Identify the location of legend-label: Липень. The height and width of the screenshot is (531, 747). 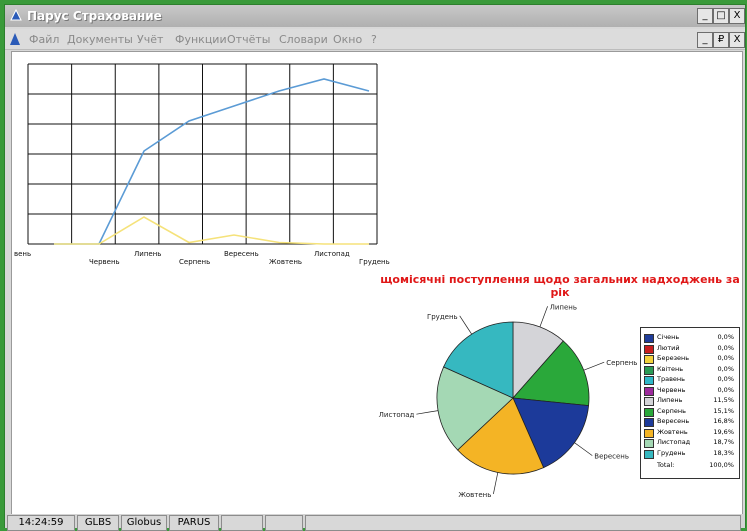
(670, 400).